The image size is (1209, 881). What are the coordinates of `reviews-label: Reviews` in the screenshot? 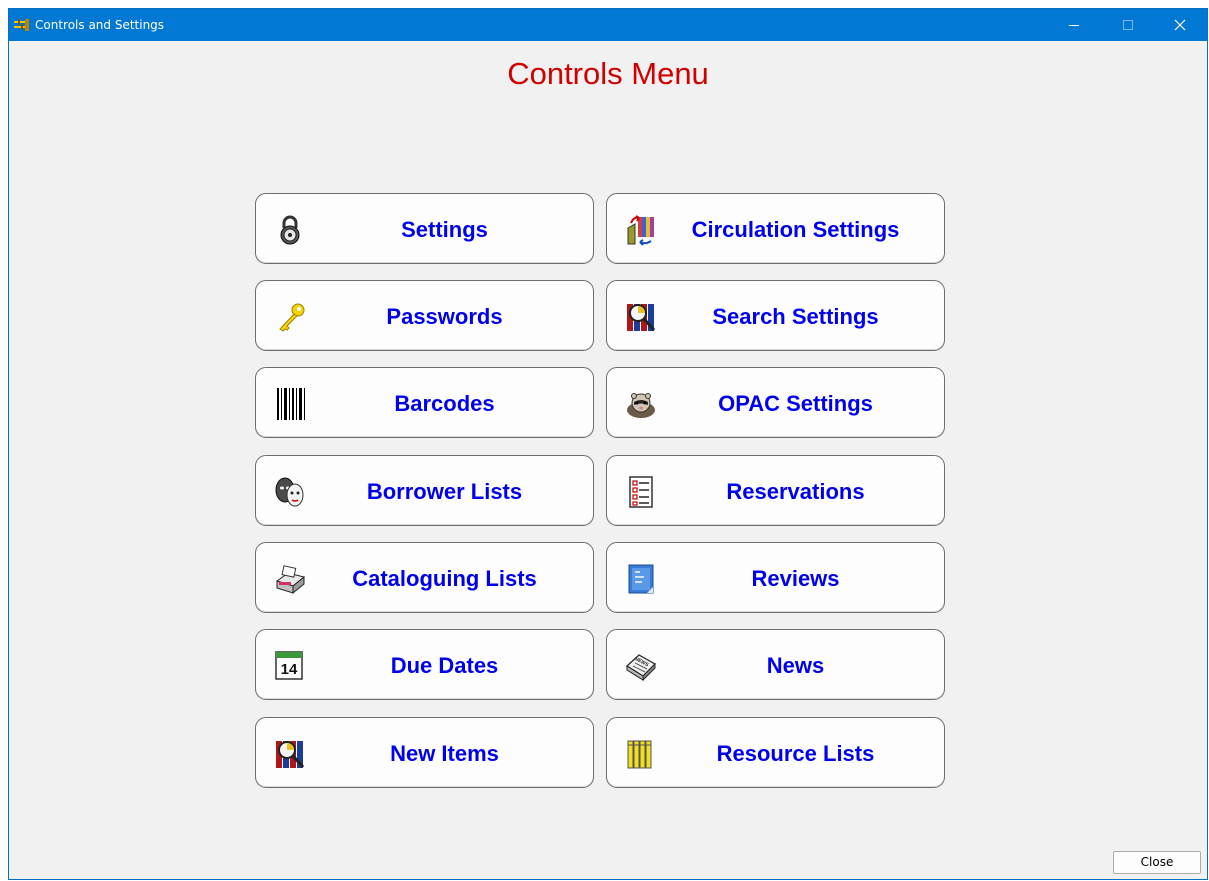 It's located at (795, 578).